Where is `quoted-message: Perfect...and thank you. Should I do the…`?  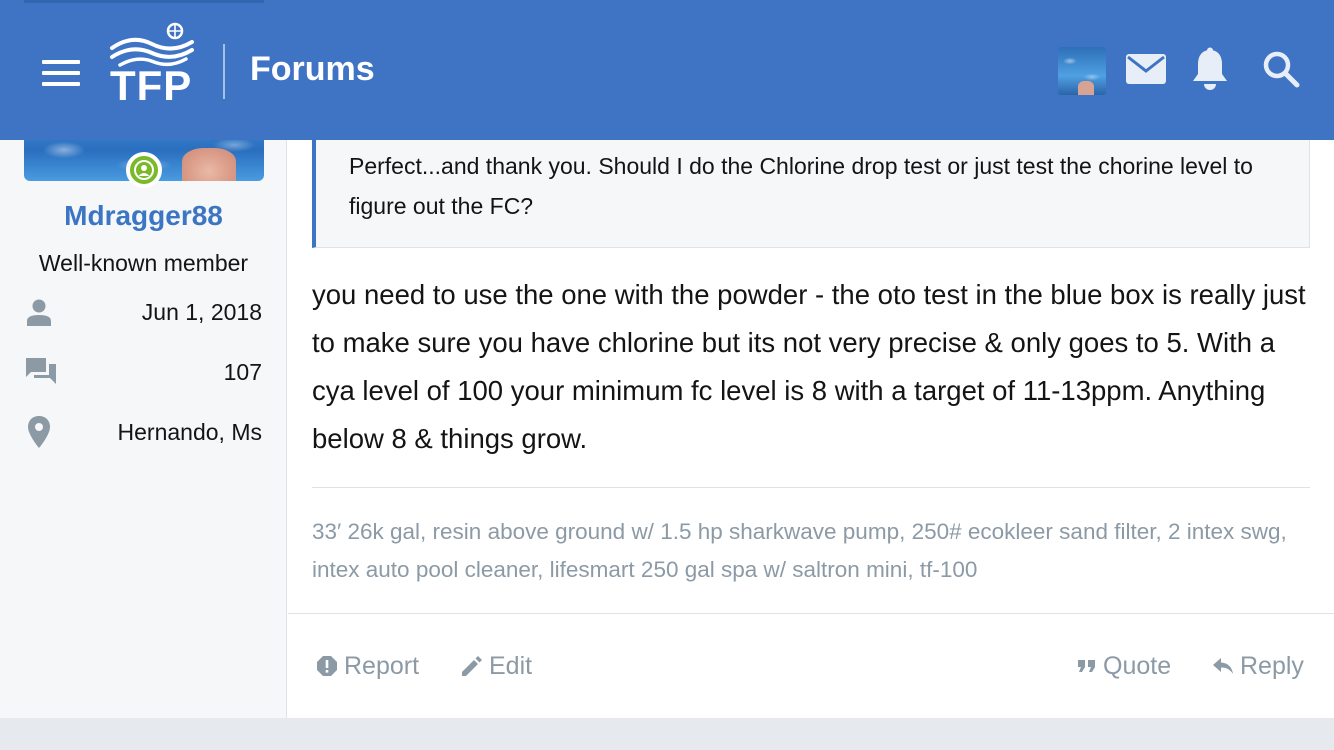 quoted-message: Perfect...and thank you. Should I do the… is located at coordinates (811, 186).